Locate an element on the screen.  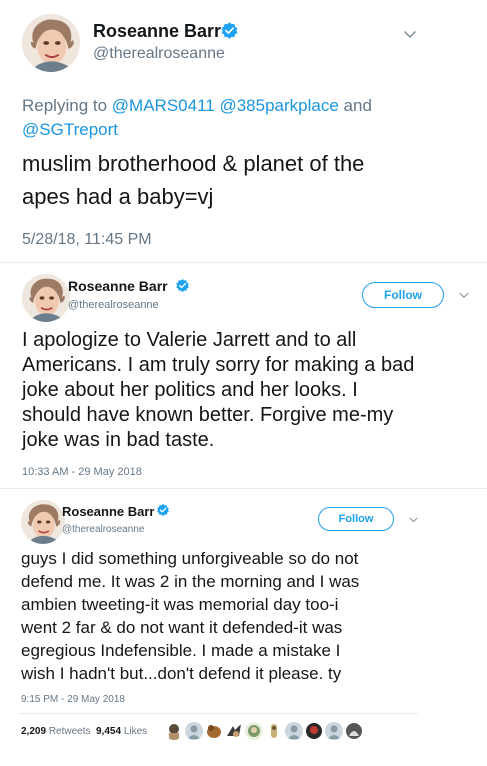
replying-and: and is located at coordinates (357, 105).